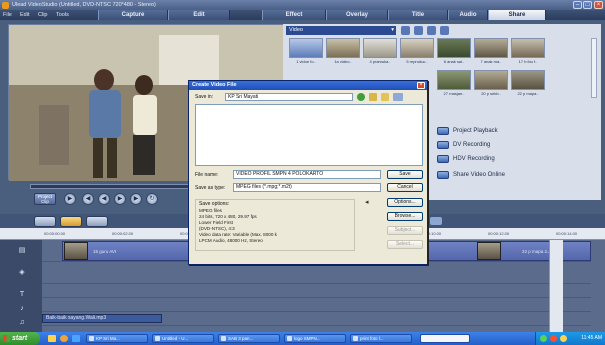 Image resolution: width=605 pixels, height=345 pixels. Describe the element at coordinates (467, 131) in the screenshot. I see `project-playback-item: Project Playback` at that location.